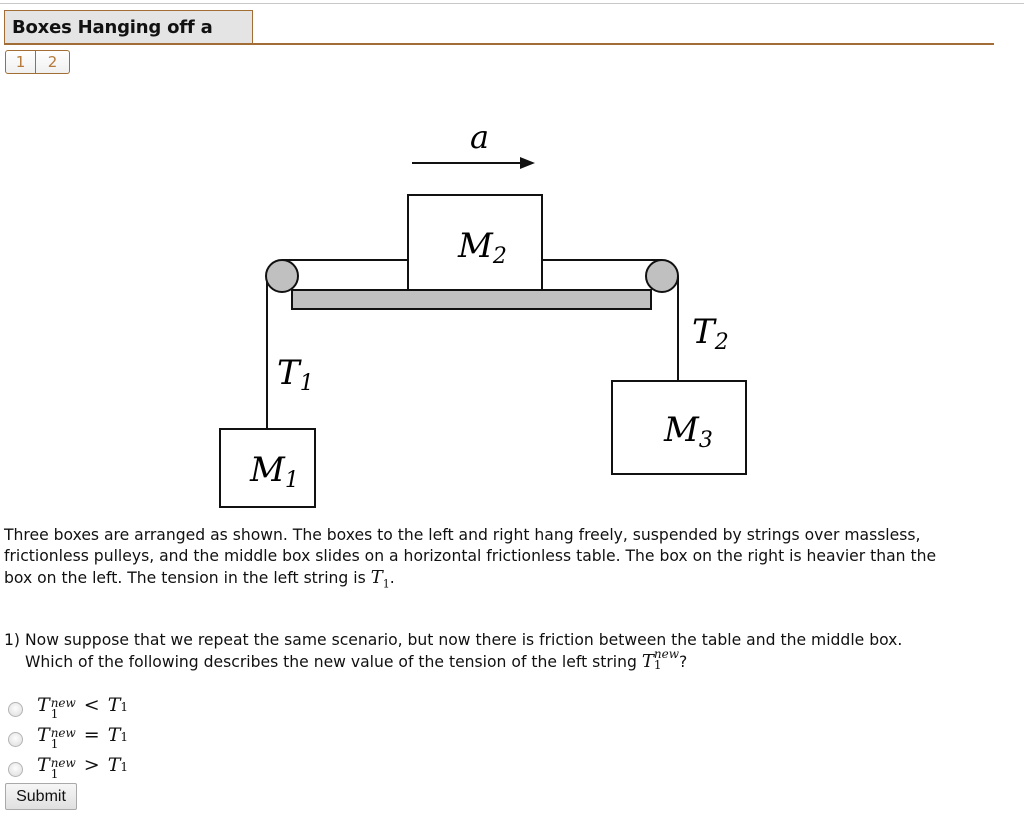 This screenshot has width=1024, height=816. I want to click on option-2-expression: T new 1 = T1, so click(83, 737).